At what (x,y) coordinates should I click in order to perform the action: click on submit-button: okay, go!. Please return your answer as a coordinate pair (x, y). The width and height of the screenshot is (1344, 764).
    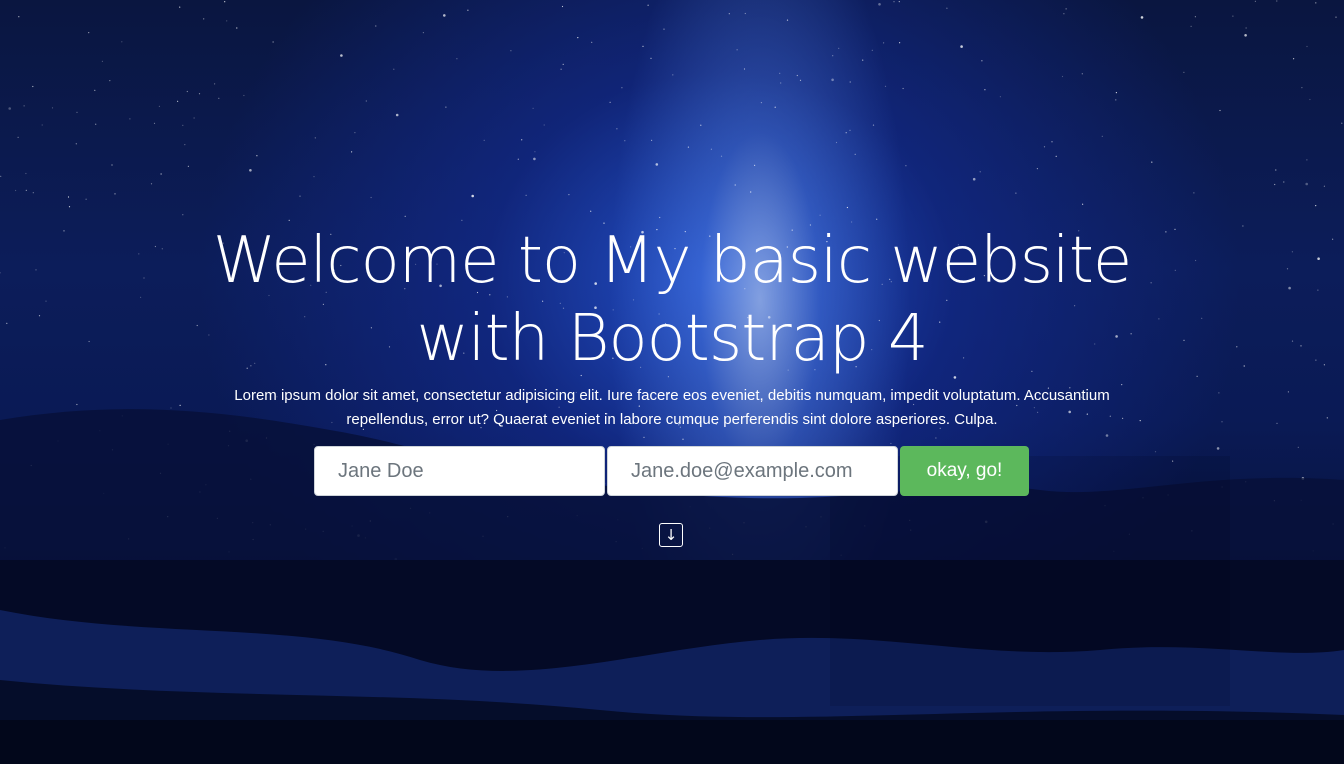
    Looking at the image, I should click on (964, 471).